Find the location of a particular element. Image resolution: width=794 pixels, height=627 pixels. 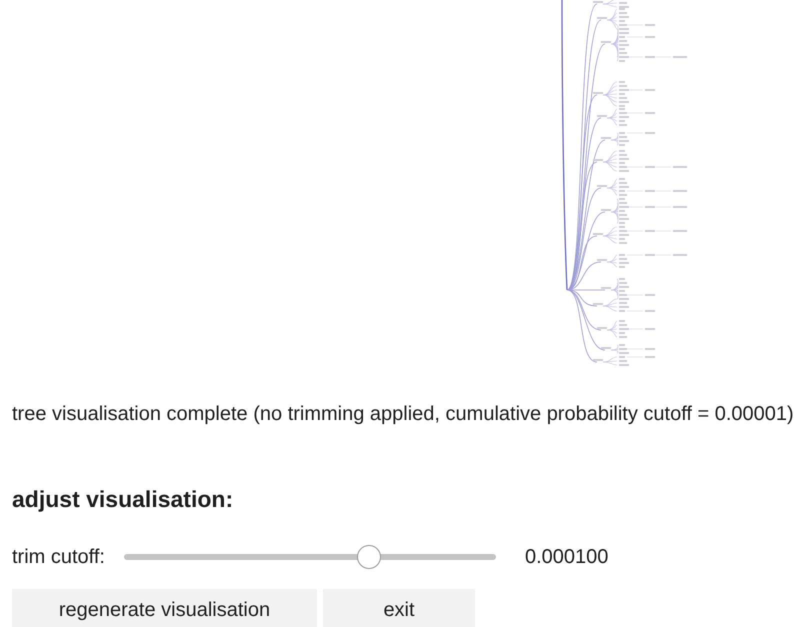

section-heading: adjust visualisation: is located at coordinates (123, 499).